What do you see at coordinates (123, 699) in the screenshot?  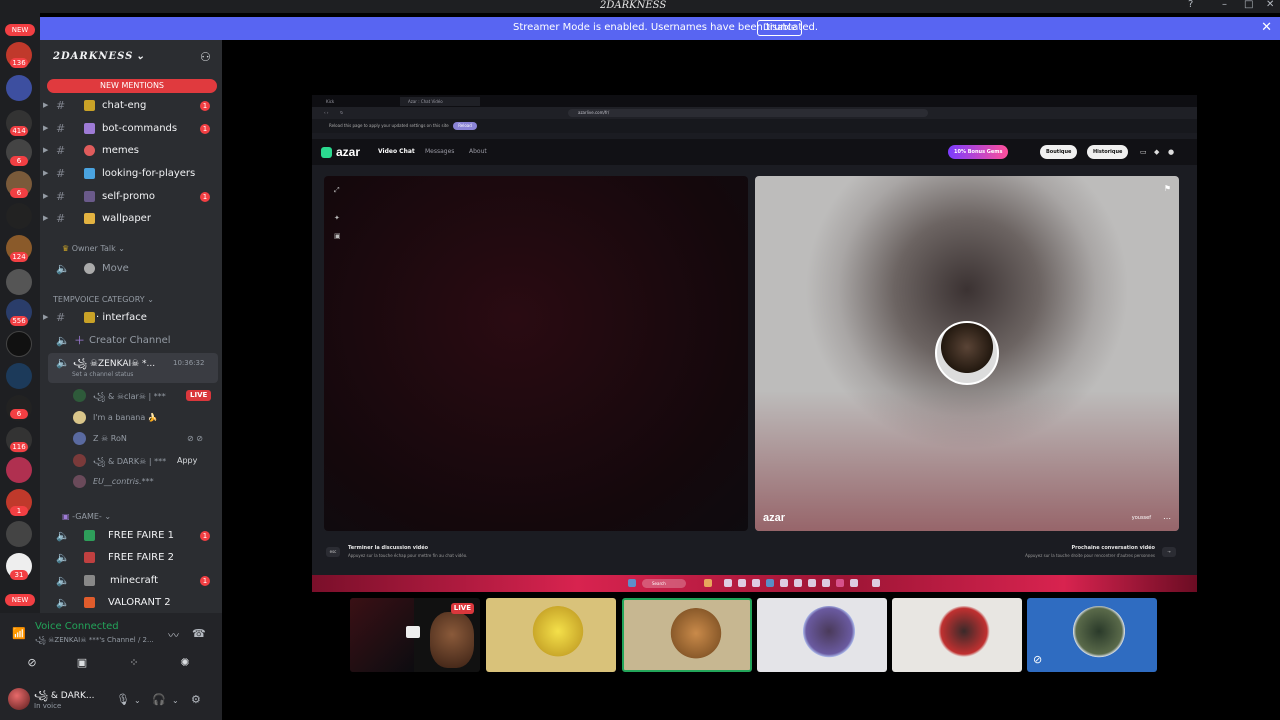 I see `microphone-icon: 🎙` at bounding box center [123, 699].